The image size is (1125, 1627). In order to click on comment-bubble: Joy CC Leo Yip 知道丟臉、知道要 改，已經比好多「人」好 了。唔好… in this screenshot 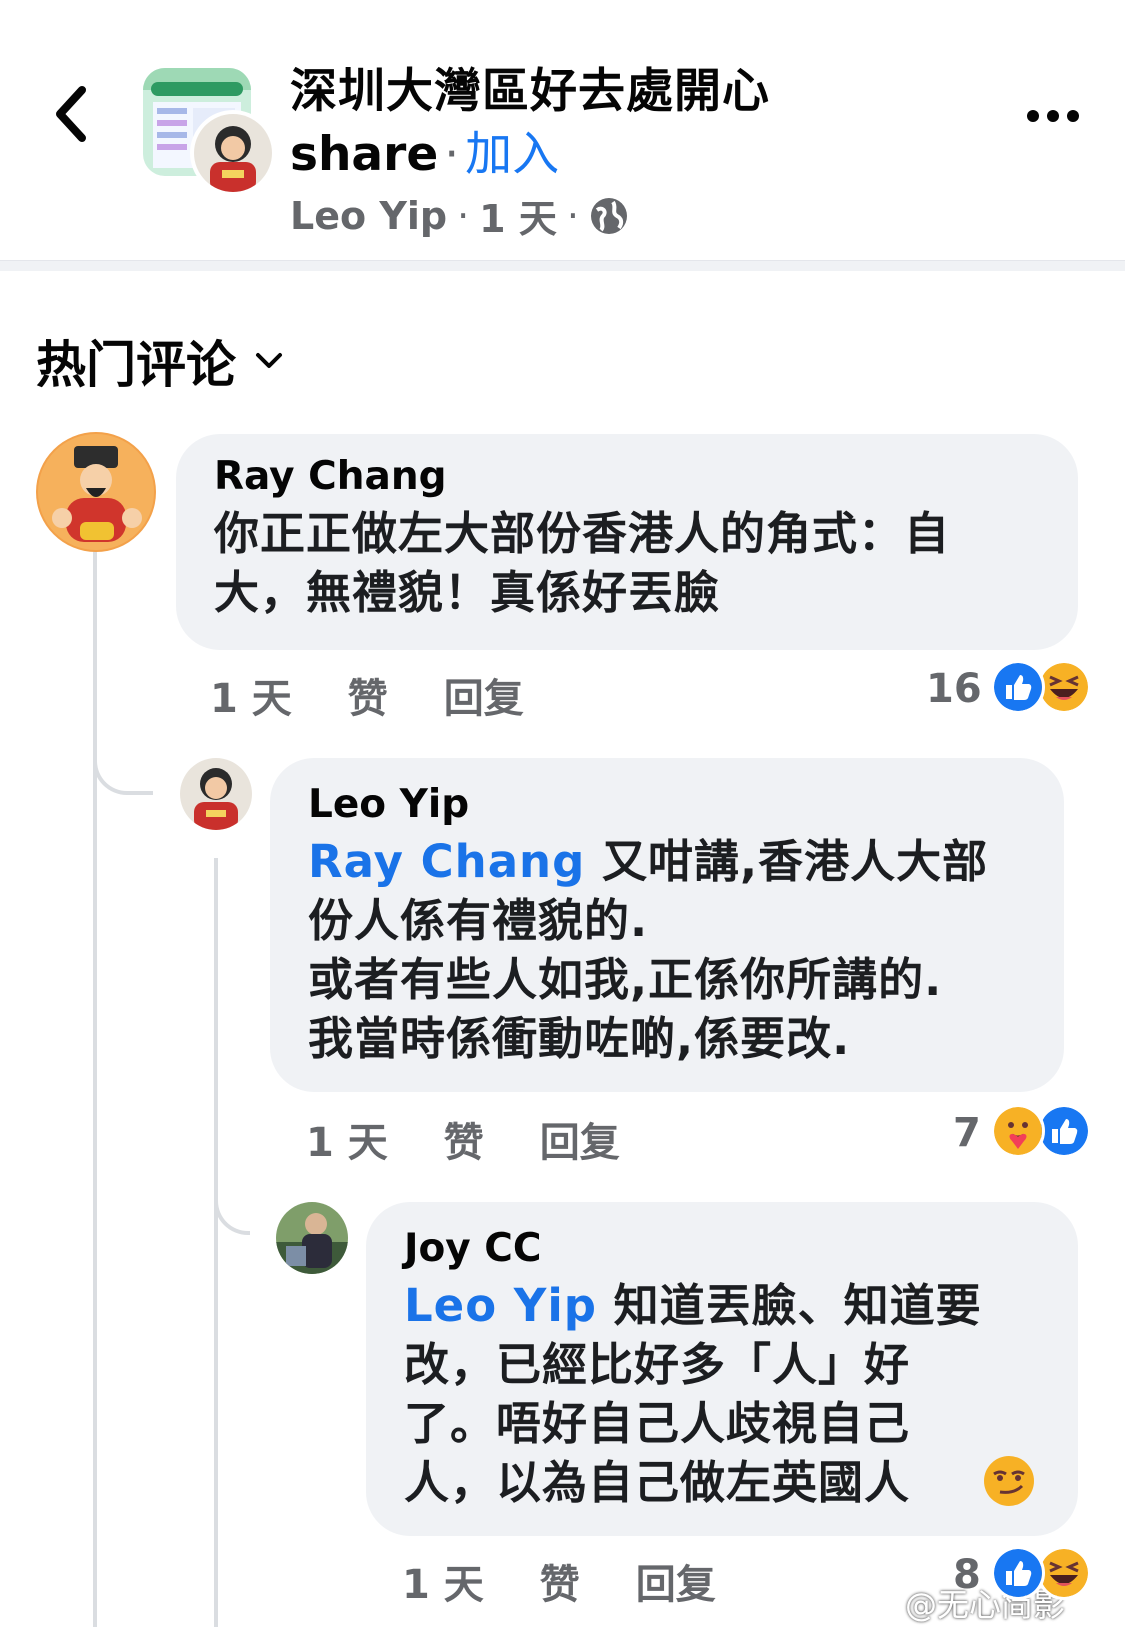, I will do `click(722, 1369)`.